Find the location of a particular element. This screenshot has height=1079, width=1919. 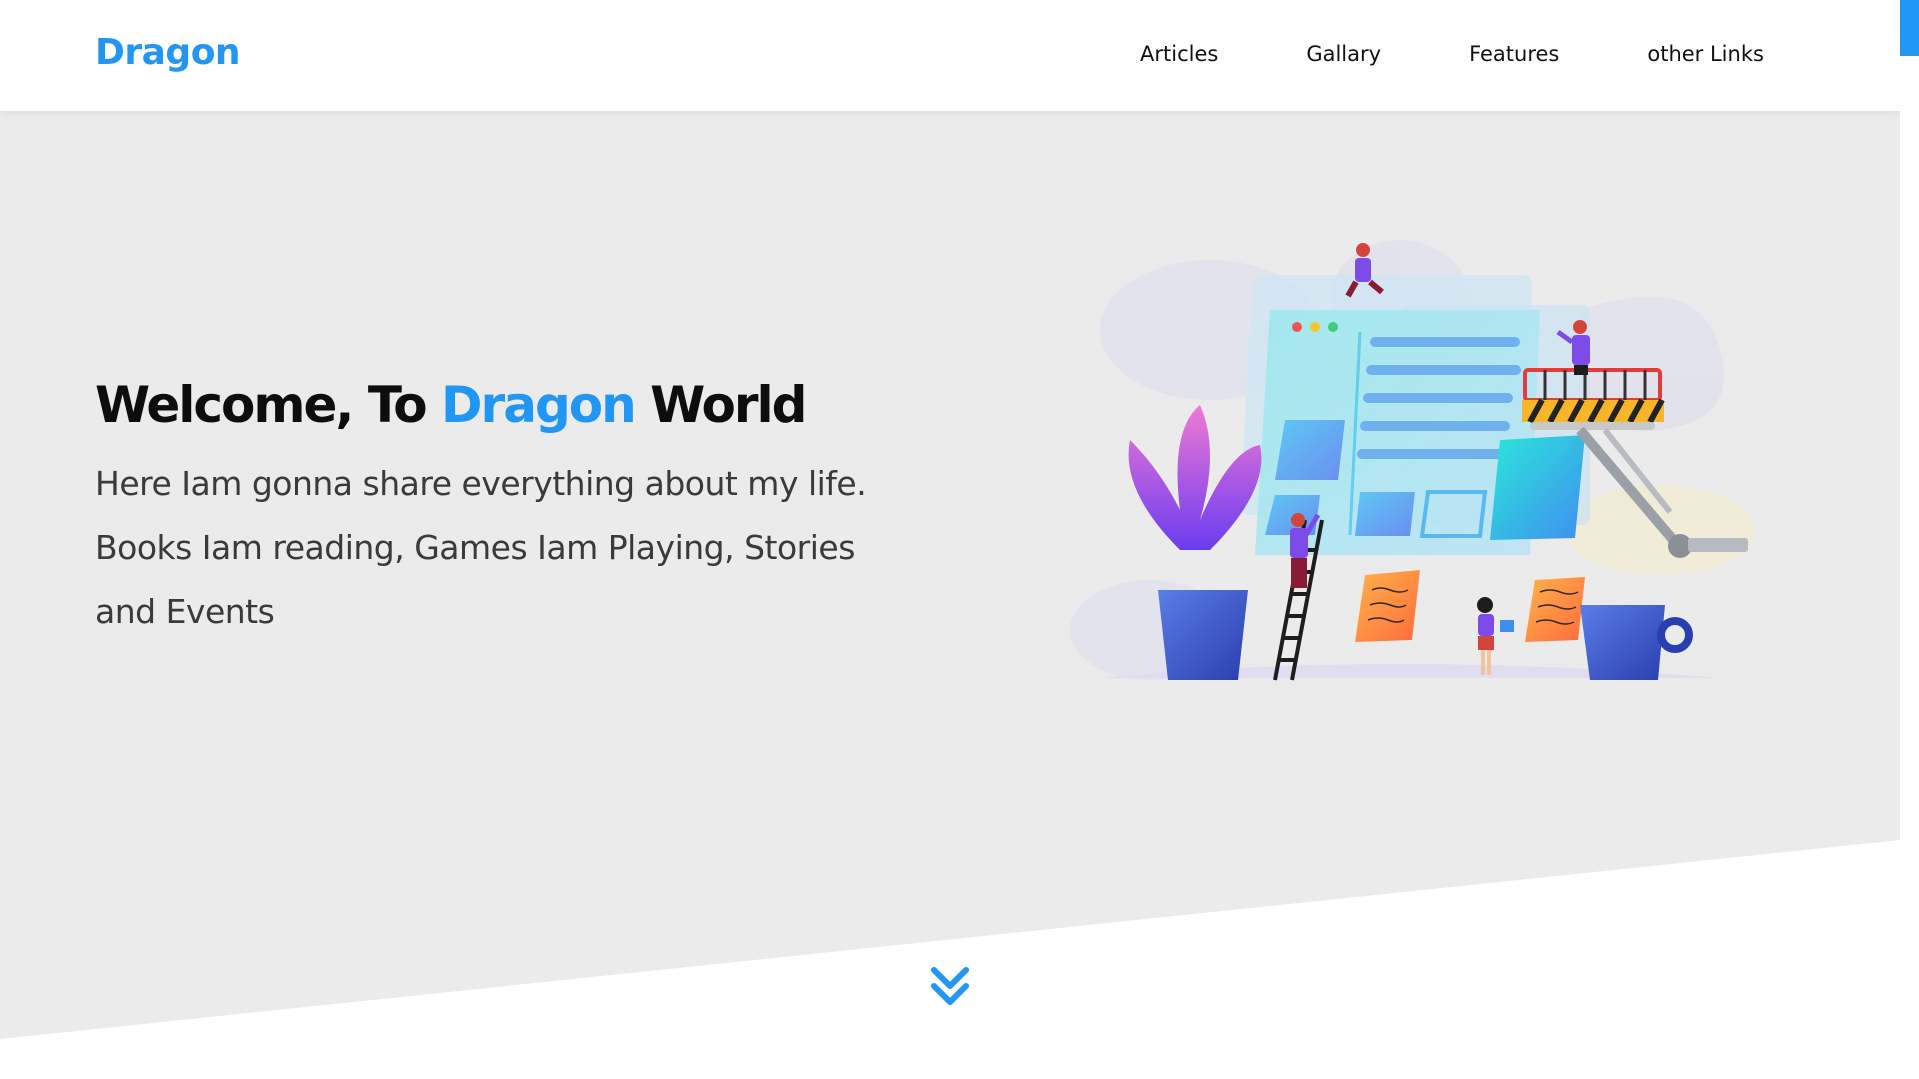

web-development-illustration is located at coordinates (1412, 460).